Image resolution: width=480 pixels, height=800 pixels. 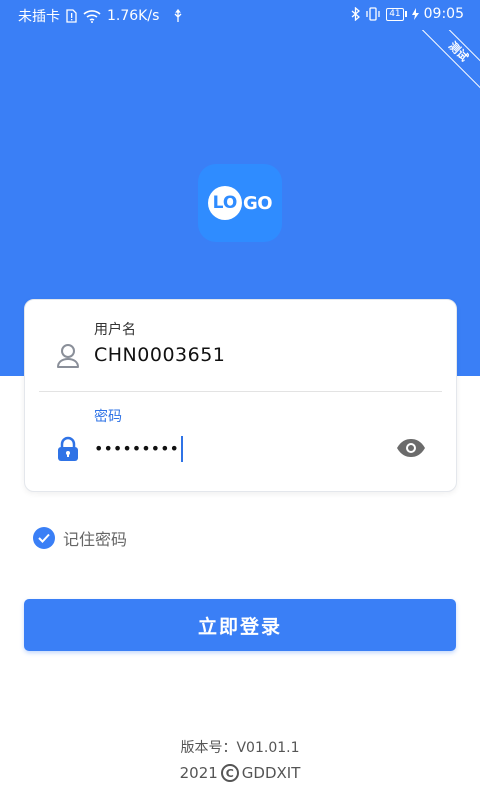 What do you see at coordinates (229, 773) in the screenshot?
I see `copyright-icon: C` at bounding box center [229, 773].